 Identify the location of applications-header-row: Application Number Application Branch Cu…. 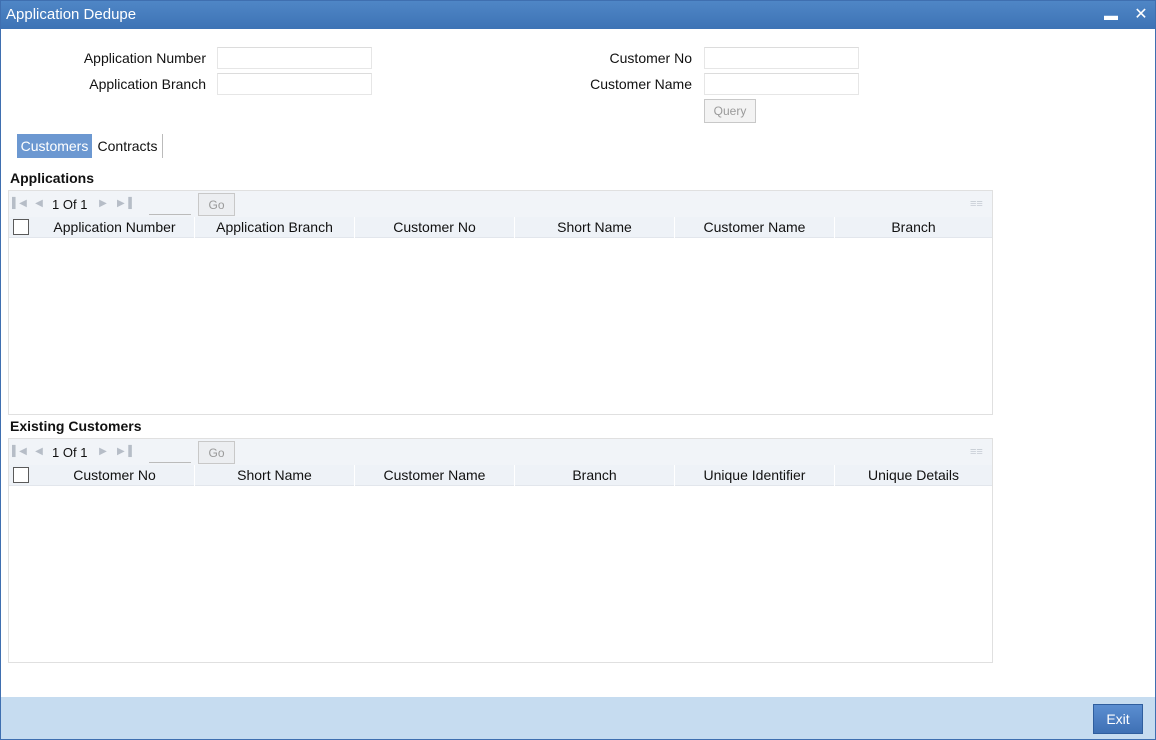
(500, 227).